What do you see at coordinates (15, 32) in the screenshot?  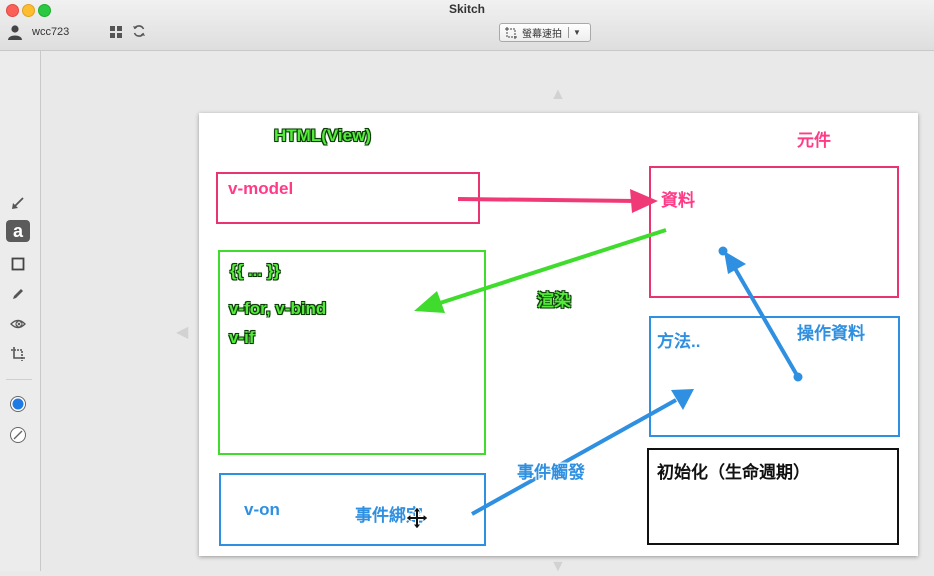 I see `user-icon` at bounding box center [15, 32].